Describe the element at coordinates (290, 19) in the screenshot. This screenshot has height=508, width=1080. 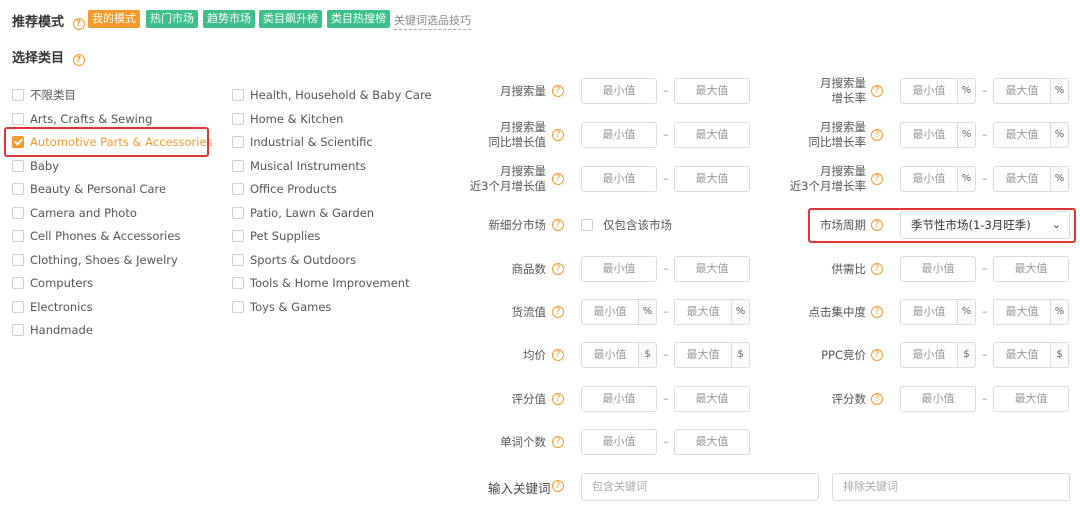
I see `tag-category-rising: 类目飙升榜` at that location.